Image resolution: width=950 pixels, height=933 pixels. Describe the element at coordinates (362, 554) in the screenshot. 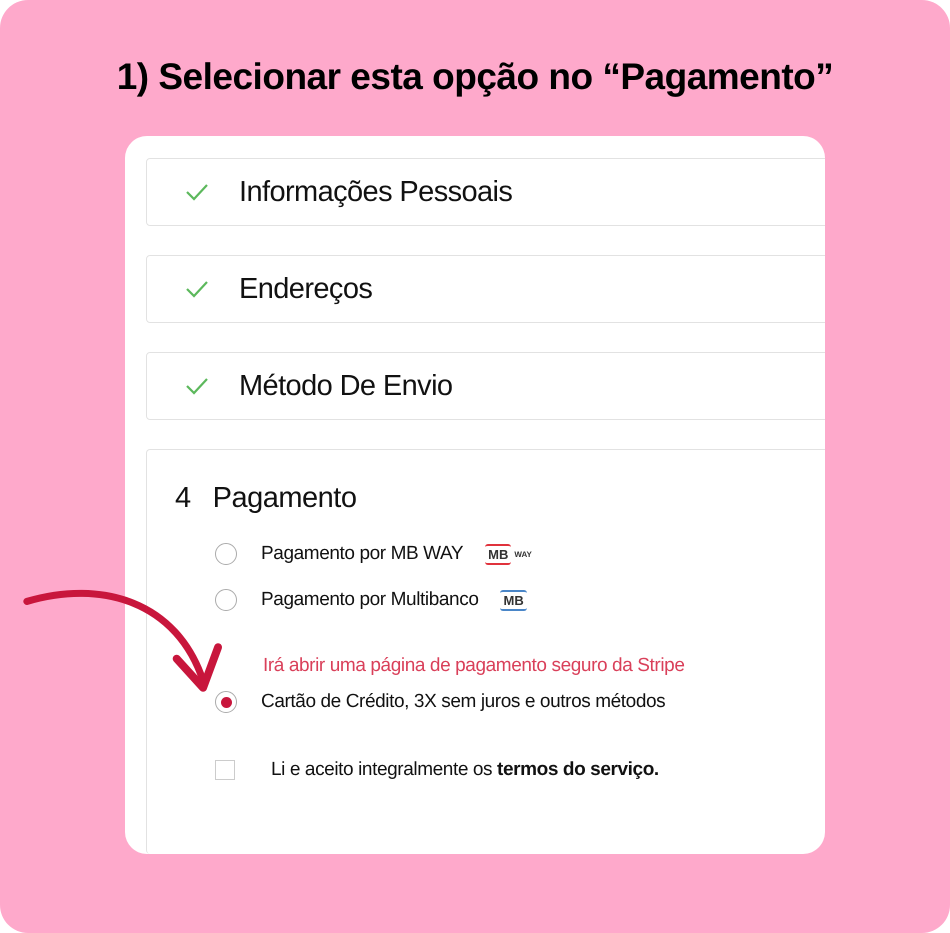

I see `option-label: Pagamento por MB WAY` at that location.